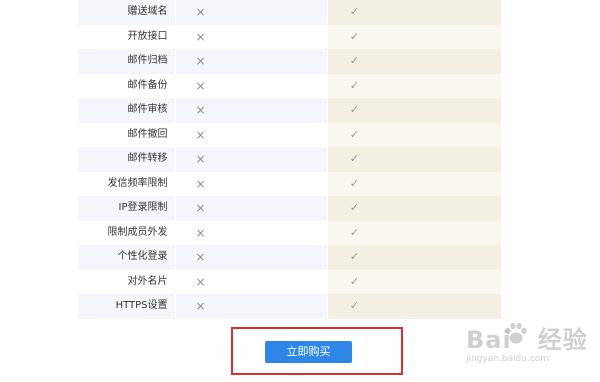  I want to click on table-row: 对外名片 × ✓, so click(289, 281).